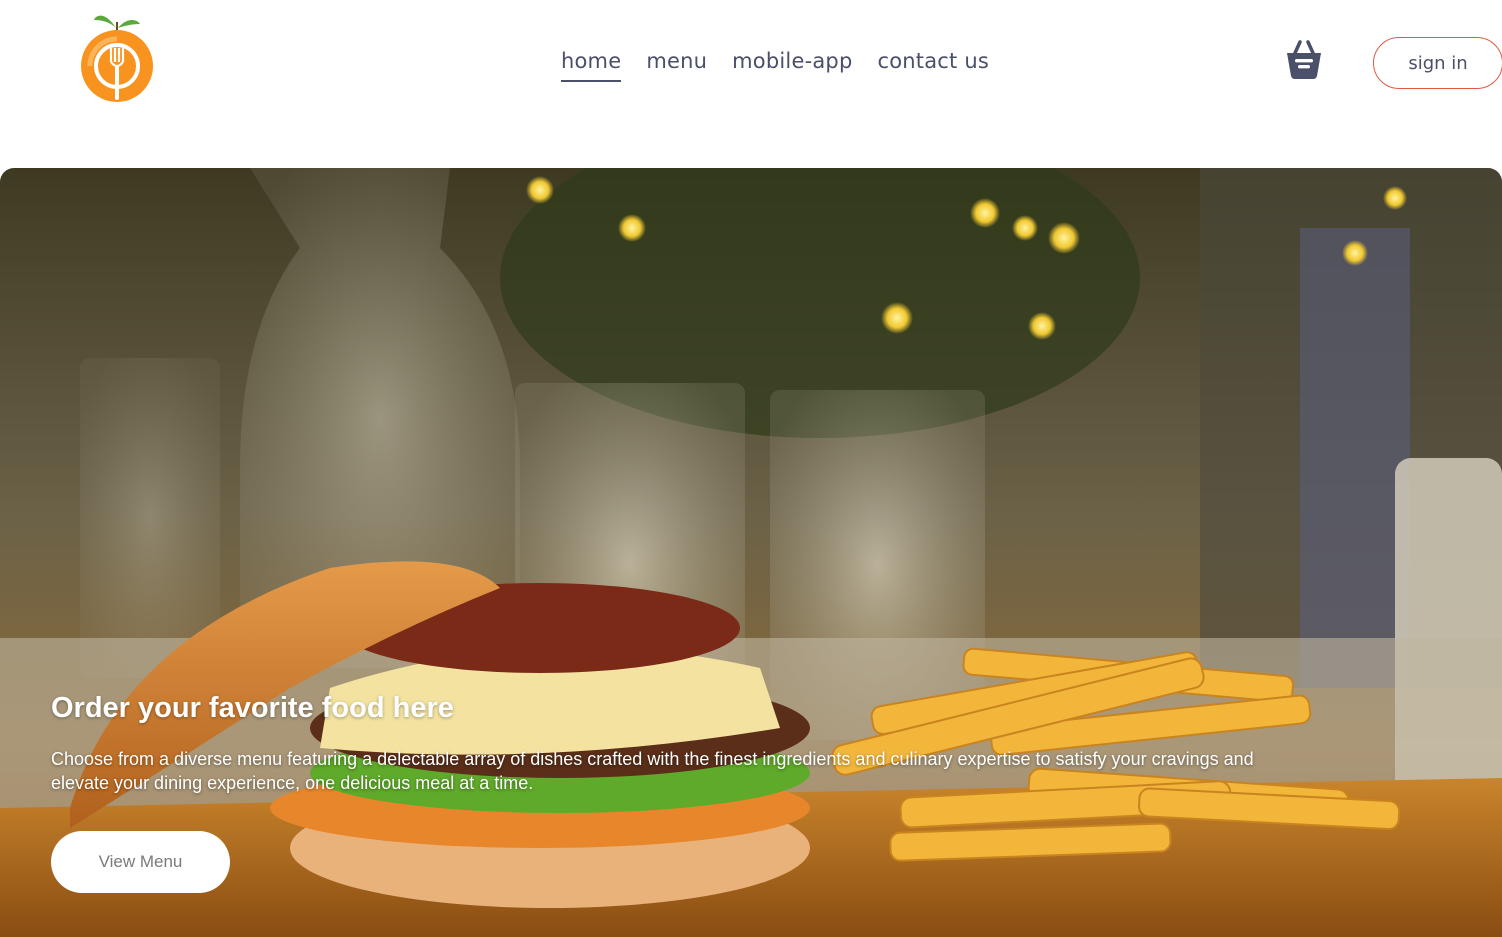 Image resolution: width=1502 pixels, height=937 pixels. I want to click on nav-contact-us: contact us, so click(933, 62).